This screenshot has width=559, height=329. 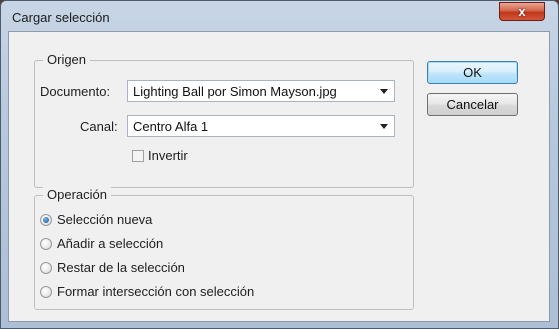 I want to click on documento-value: Lighting Ball por Simon Mayson.jpg, so click(x=235, y=91).